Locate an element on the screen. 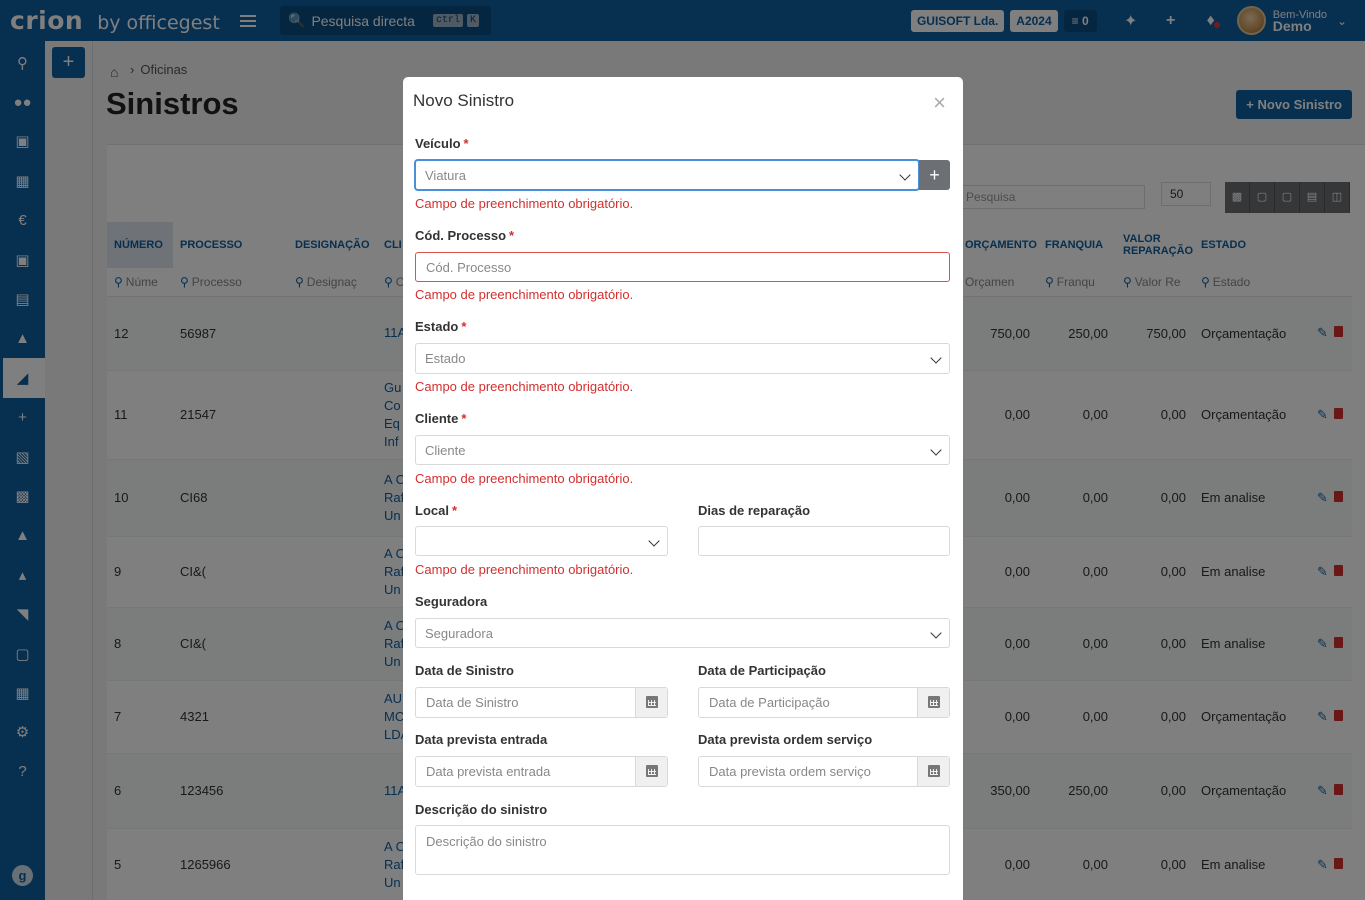 The image size is (1365, 900). data-prevista-entrada-placeholder: Data prevista entrada is located at coordinates (488, 771).